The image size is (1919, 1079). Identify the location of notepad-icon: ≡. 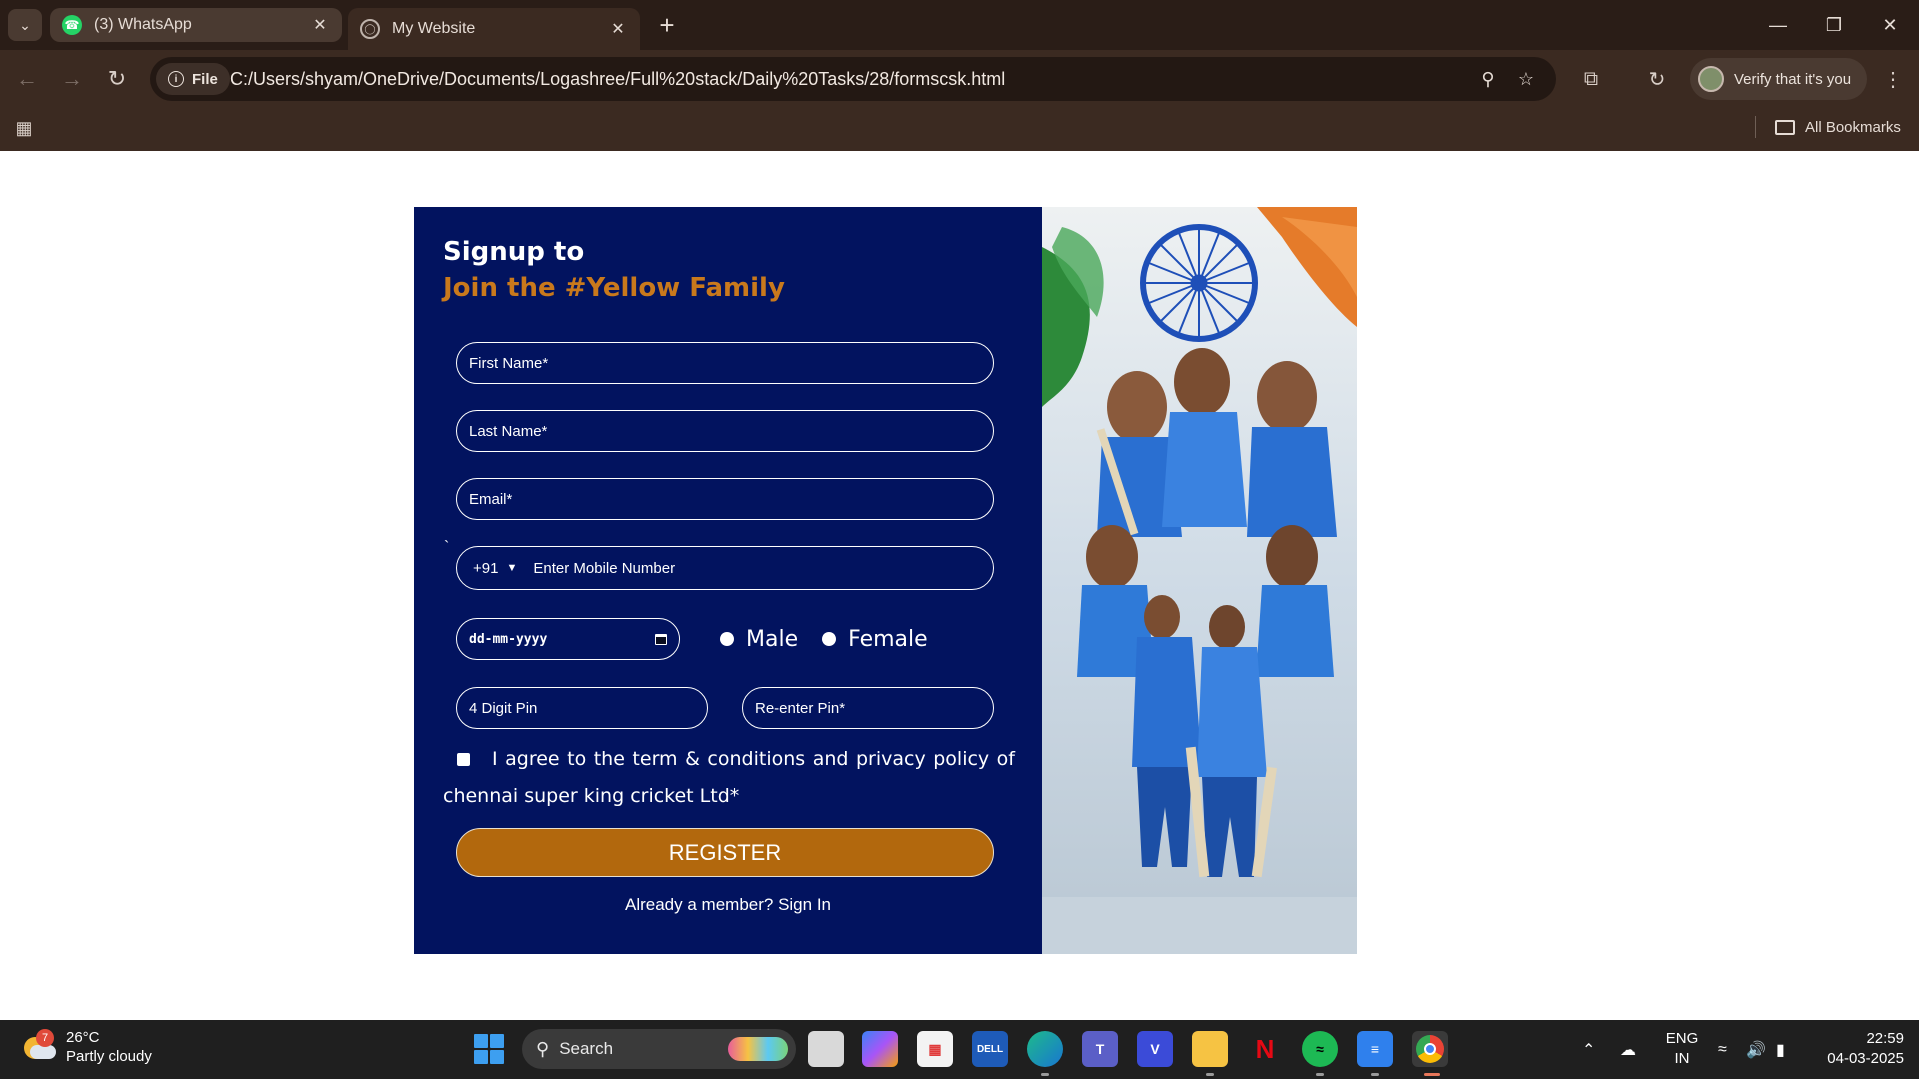
(1375, 1049).